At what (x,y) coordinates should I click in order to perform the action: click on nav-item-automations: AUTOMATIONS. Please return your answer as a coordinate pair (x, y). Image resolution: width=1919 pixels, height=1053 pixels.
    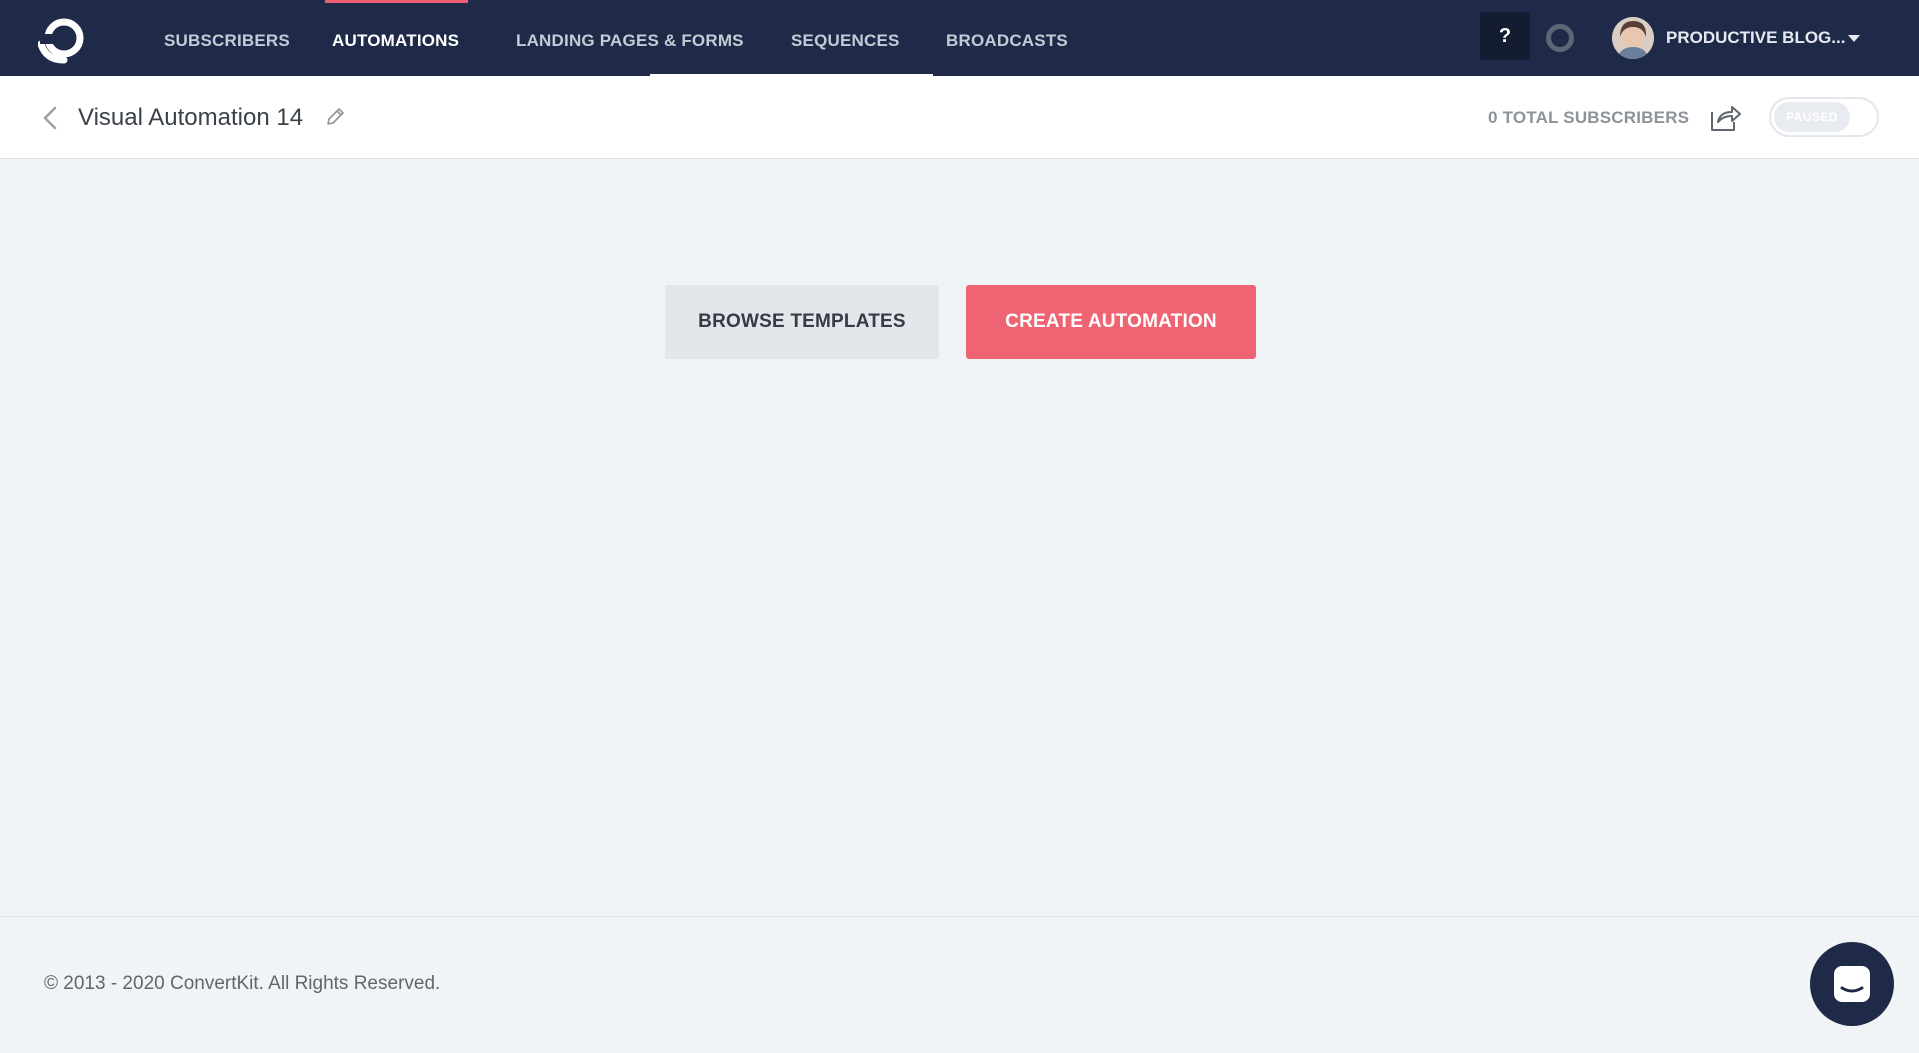
    Looking at the image, I should click on (395, 38).